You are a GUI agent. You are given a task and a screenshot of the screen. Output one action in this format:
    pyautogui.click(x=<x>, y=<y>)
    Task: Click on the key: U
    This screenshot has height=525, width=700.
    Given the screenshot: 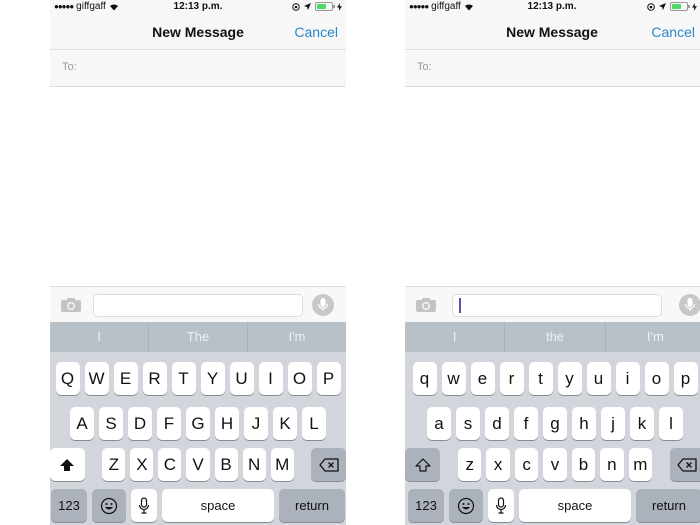 What is the action you would take?
    pyautogui.click(x=241, y=378)
    